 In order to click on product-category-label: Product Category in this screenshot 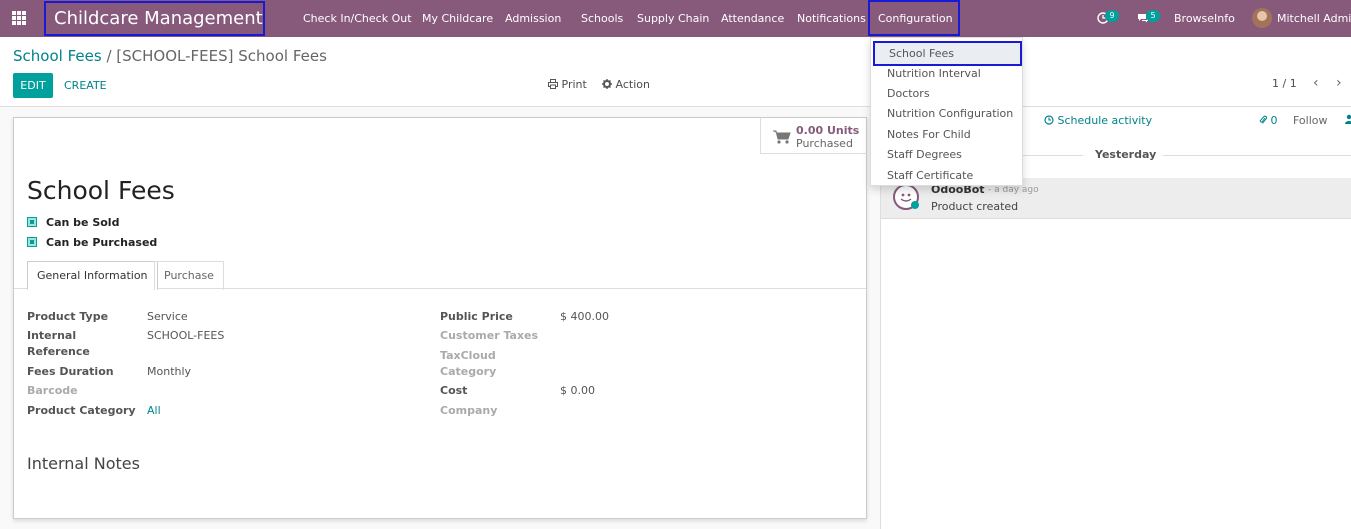, I will do `click(81, 410)`.